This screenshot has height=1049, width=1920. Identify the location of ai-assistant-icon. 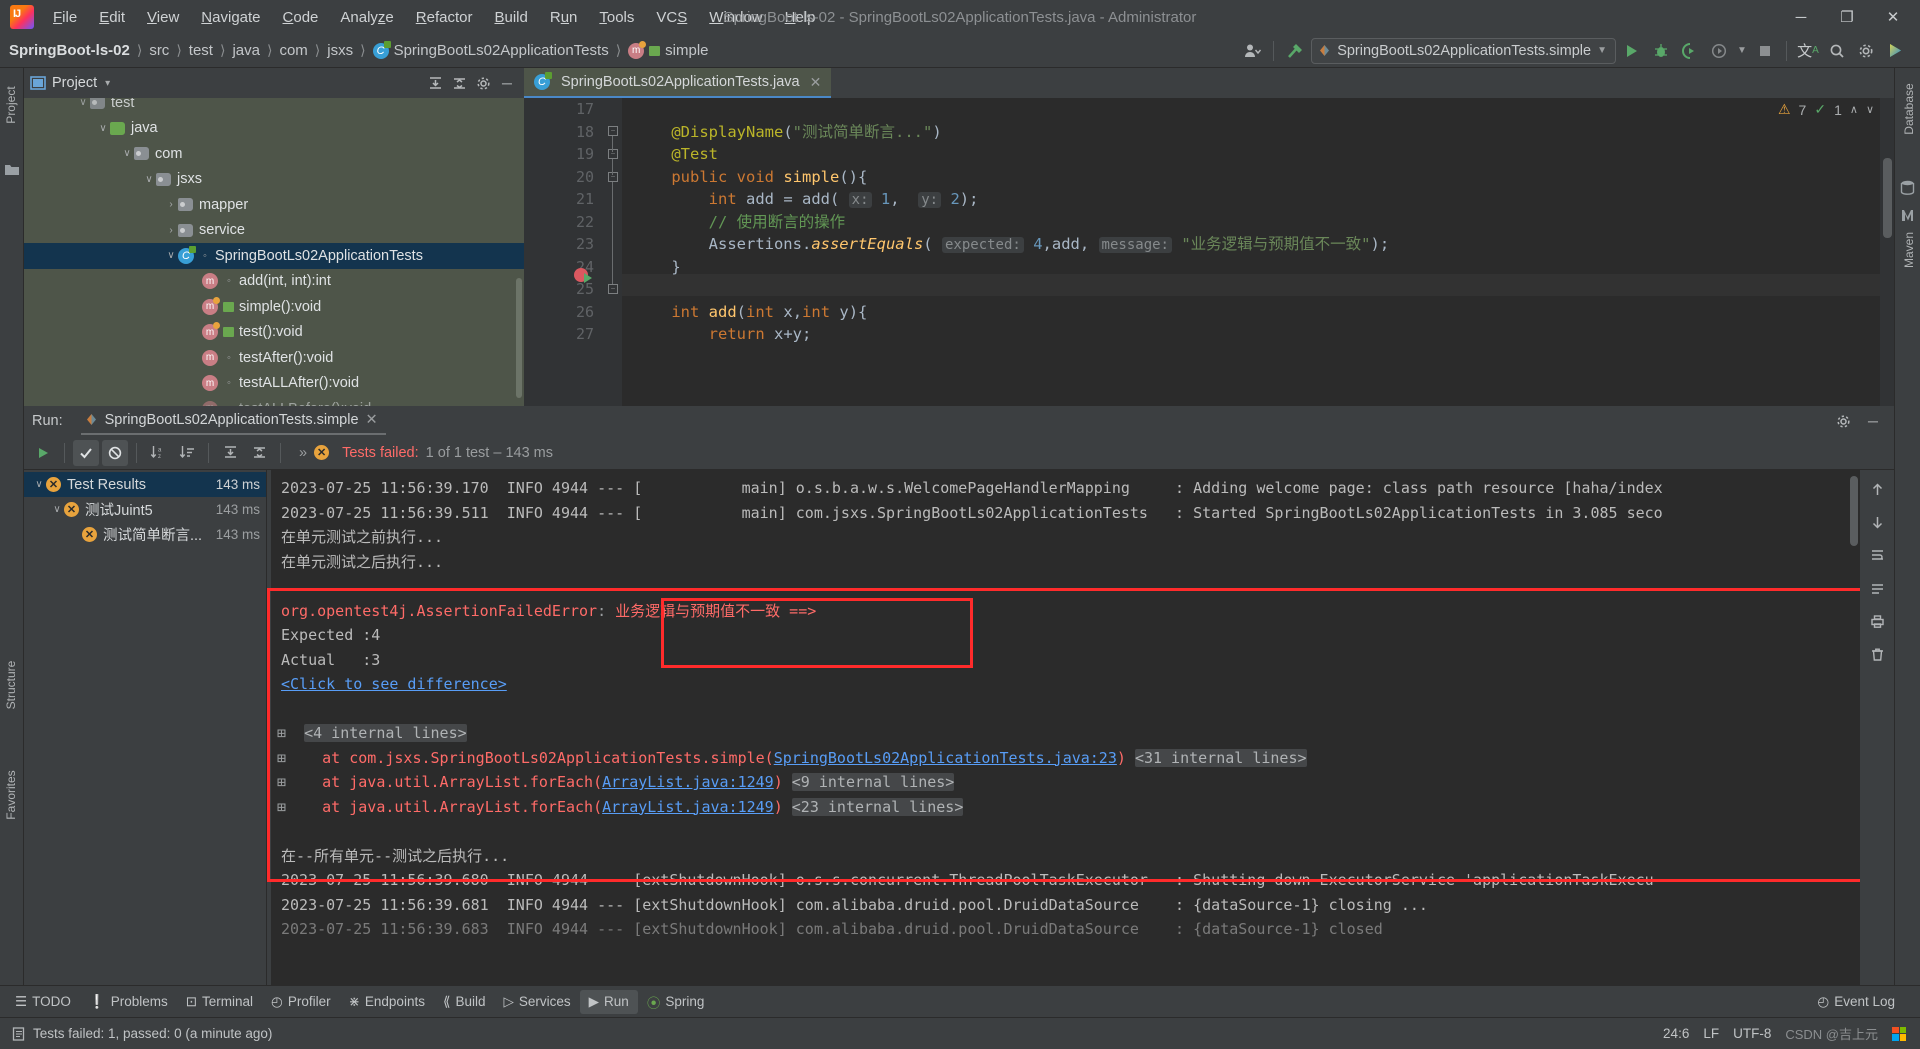
(1895, 51).